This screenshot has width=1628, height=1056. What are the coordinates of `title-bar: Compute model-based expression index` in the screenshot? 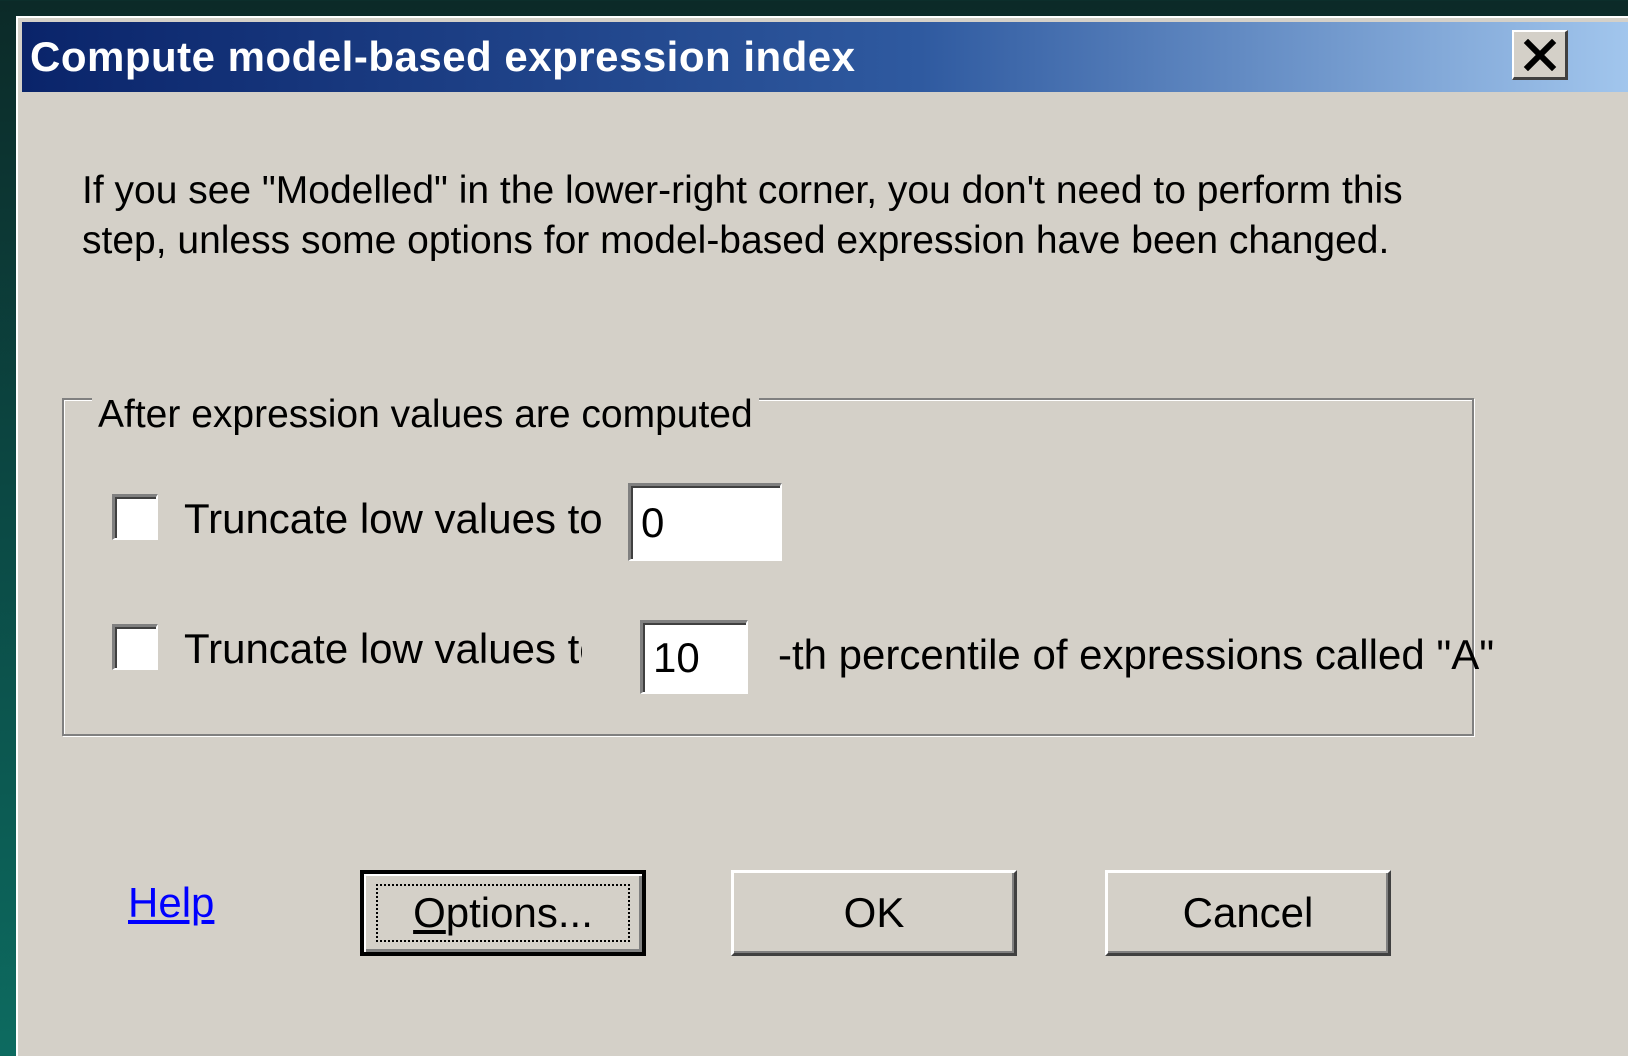 It's located at (825, 57).